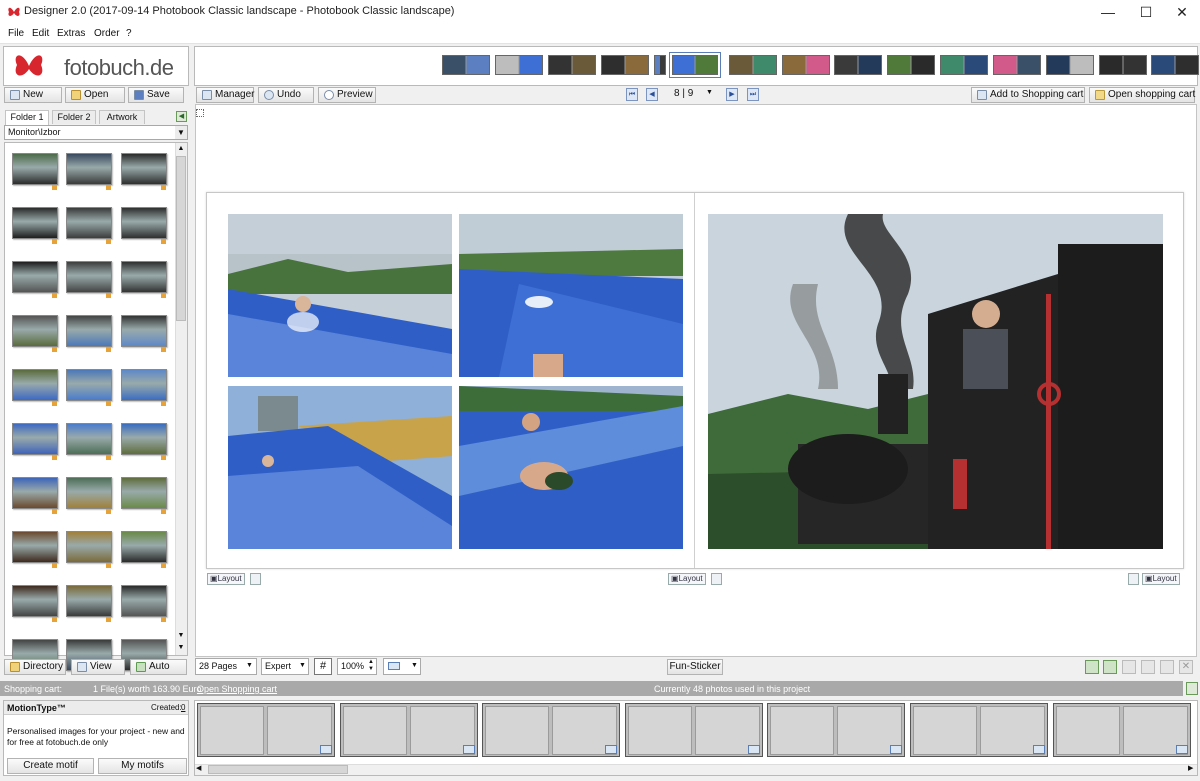  Describe the element at coordinates (95, 95) in the screenshot. I see `open-button: Open` at that location.